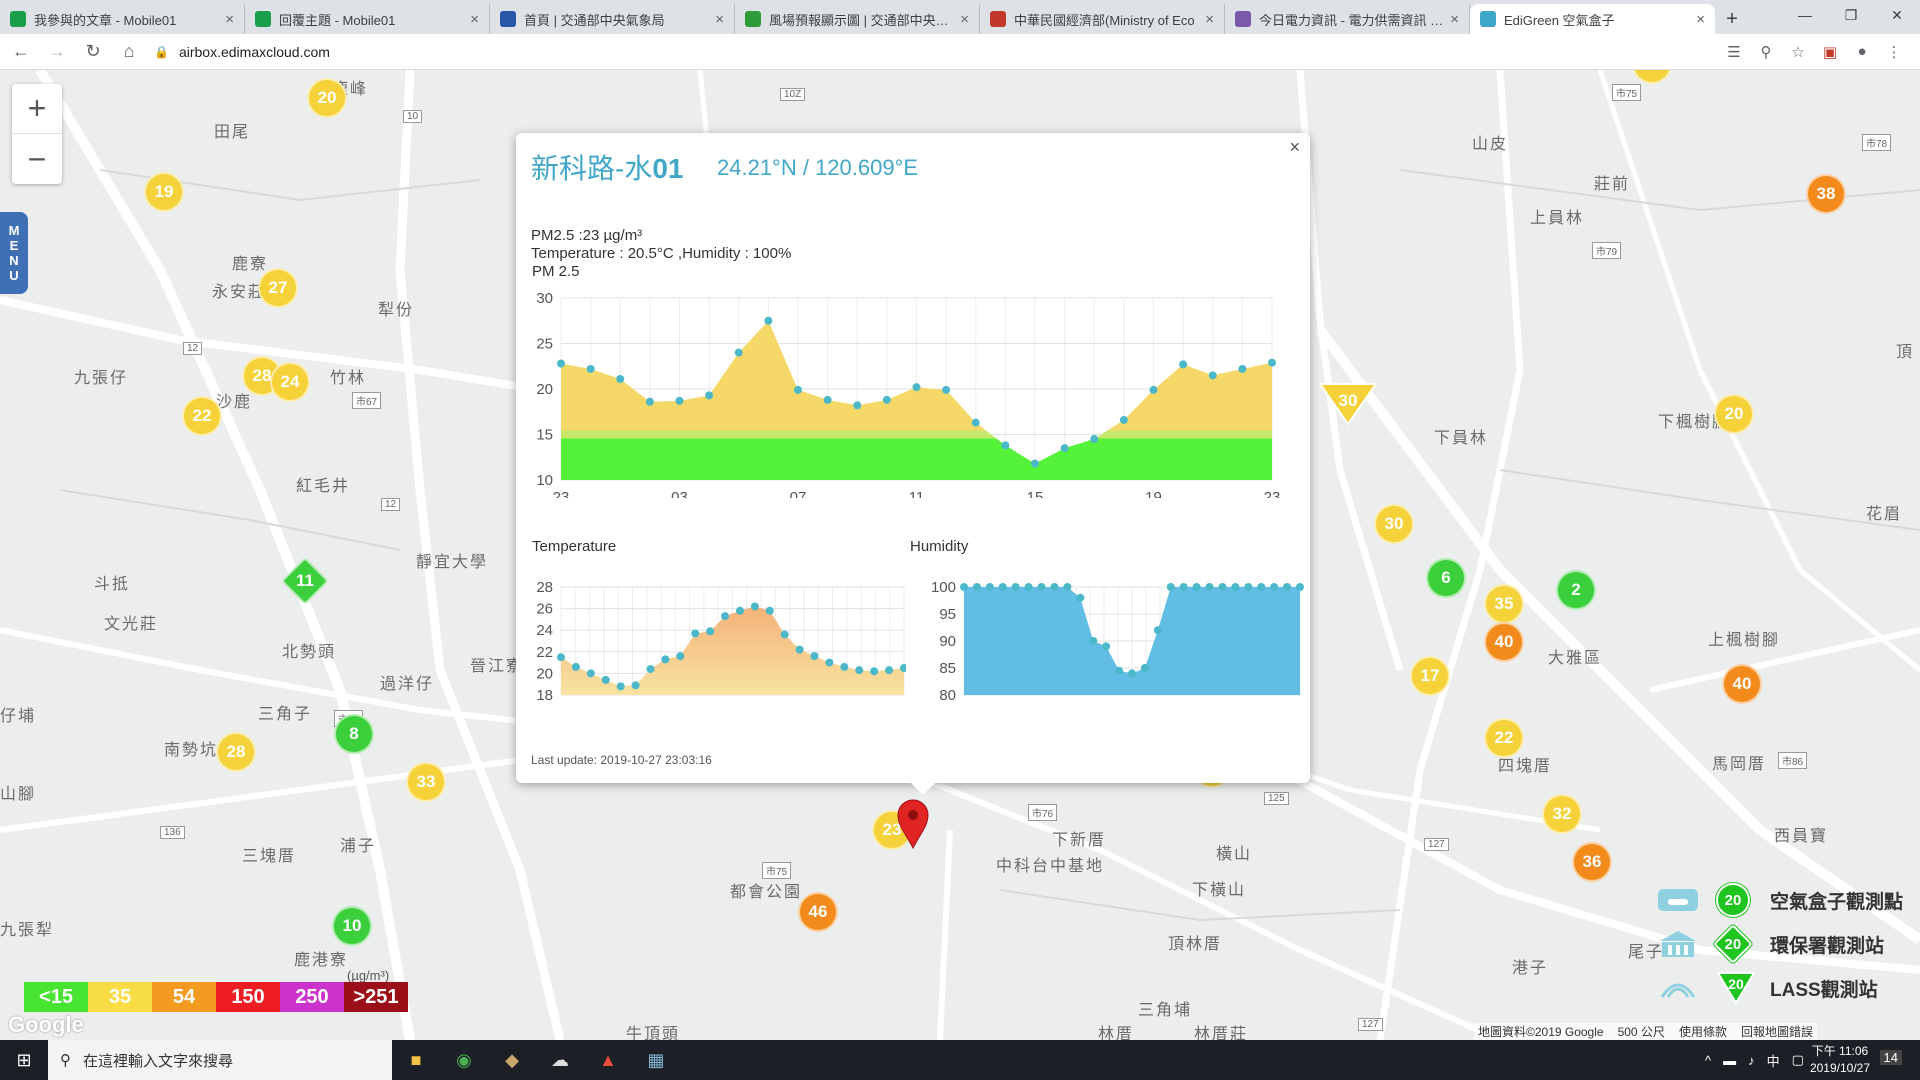 The height and width of the screenshot is (1080, 1920). What do you see at coordinates (1729, 1060) in the screenshot?
I see `network-icon: ▬` at bounding box center [1729, 1060].